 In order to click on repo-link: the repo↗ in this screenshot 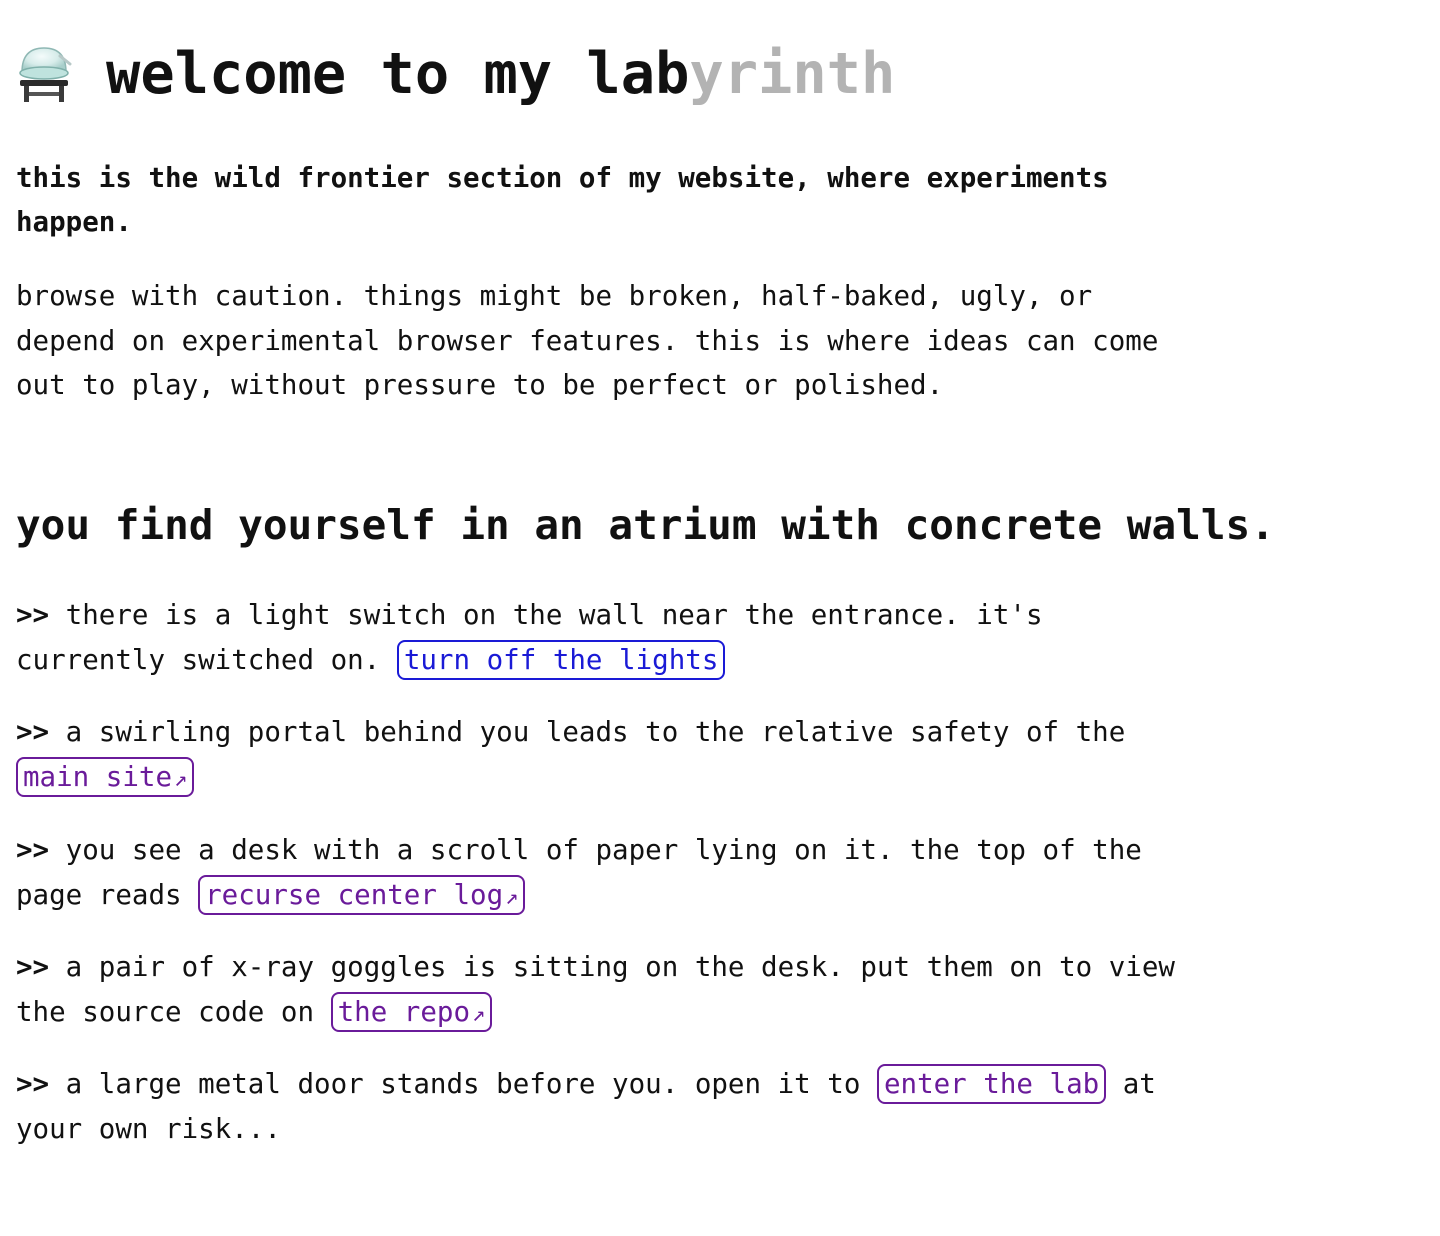, I will do `click(411, 1011)`.